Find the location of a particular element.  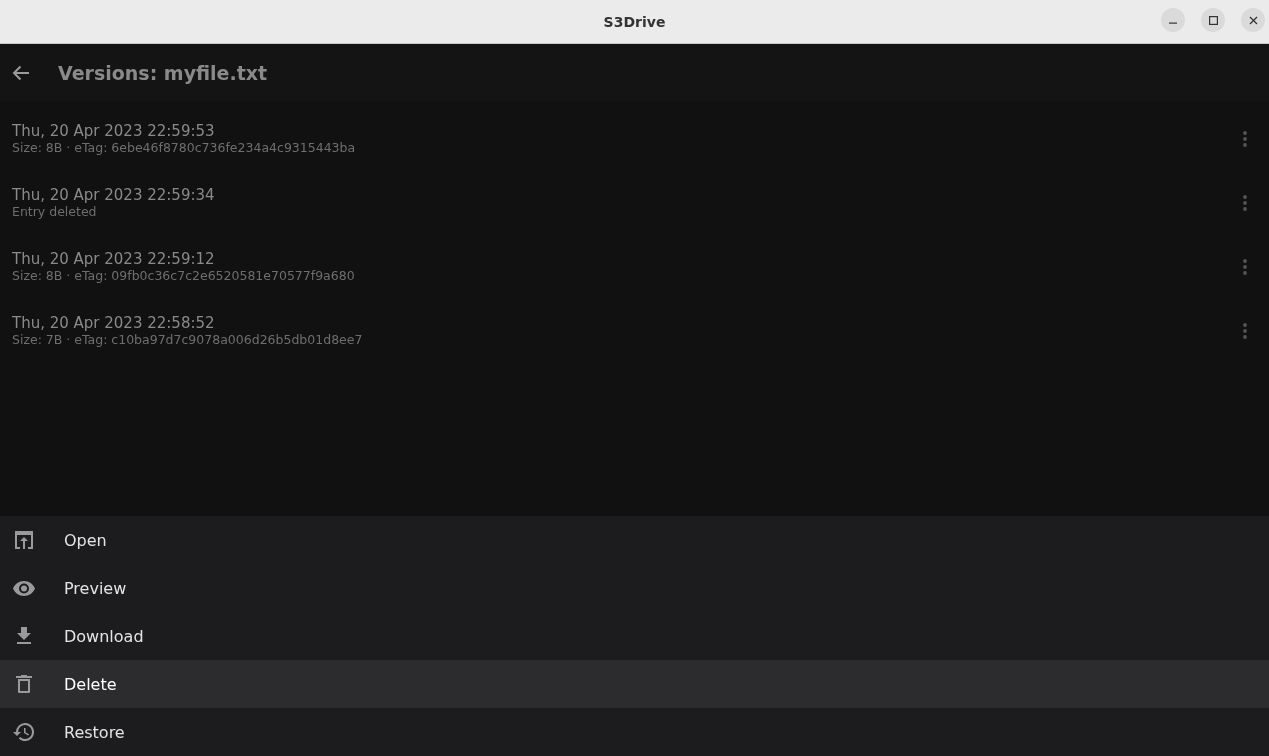

version-detail: Size: 8B · eTag: 6ebe46f8780c736fe234a4c9315443ba is located at coordinates (184, 148).